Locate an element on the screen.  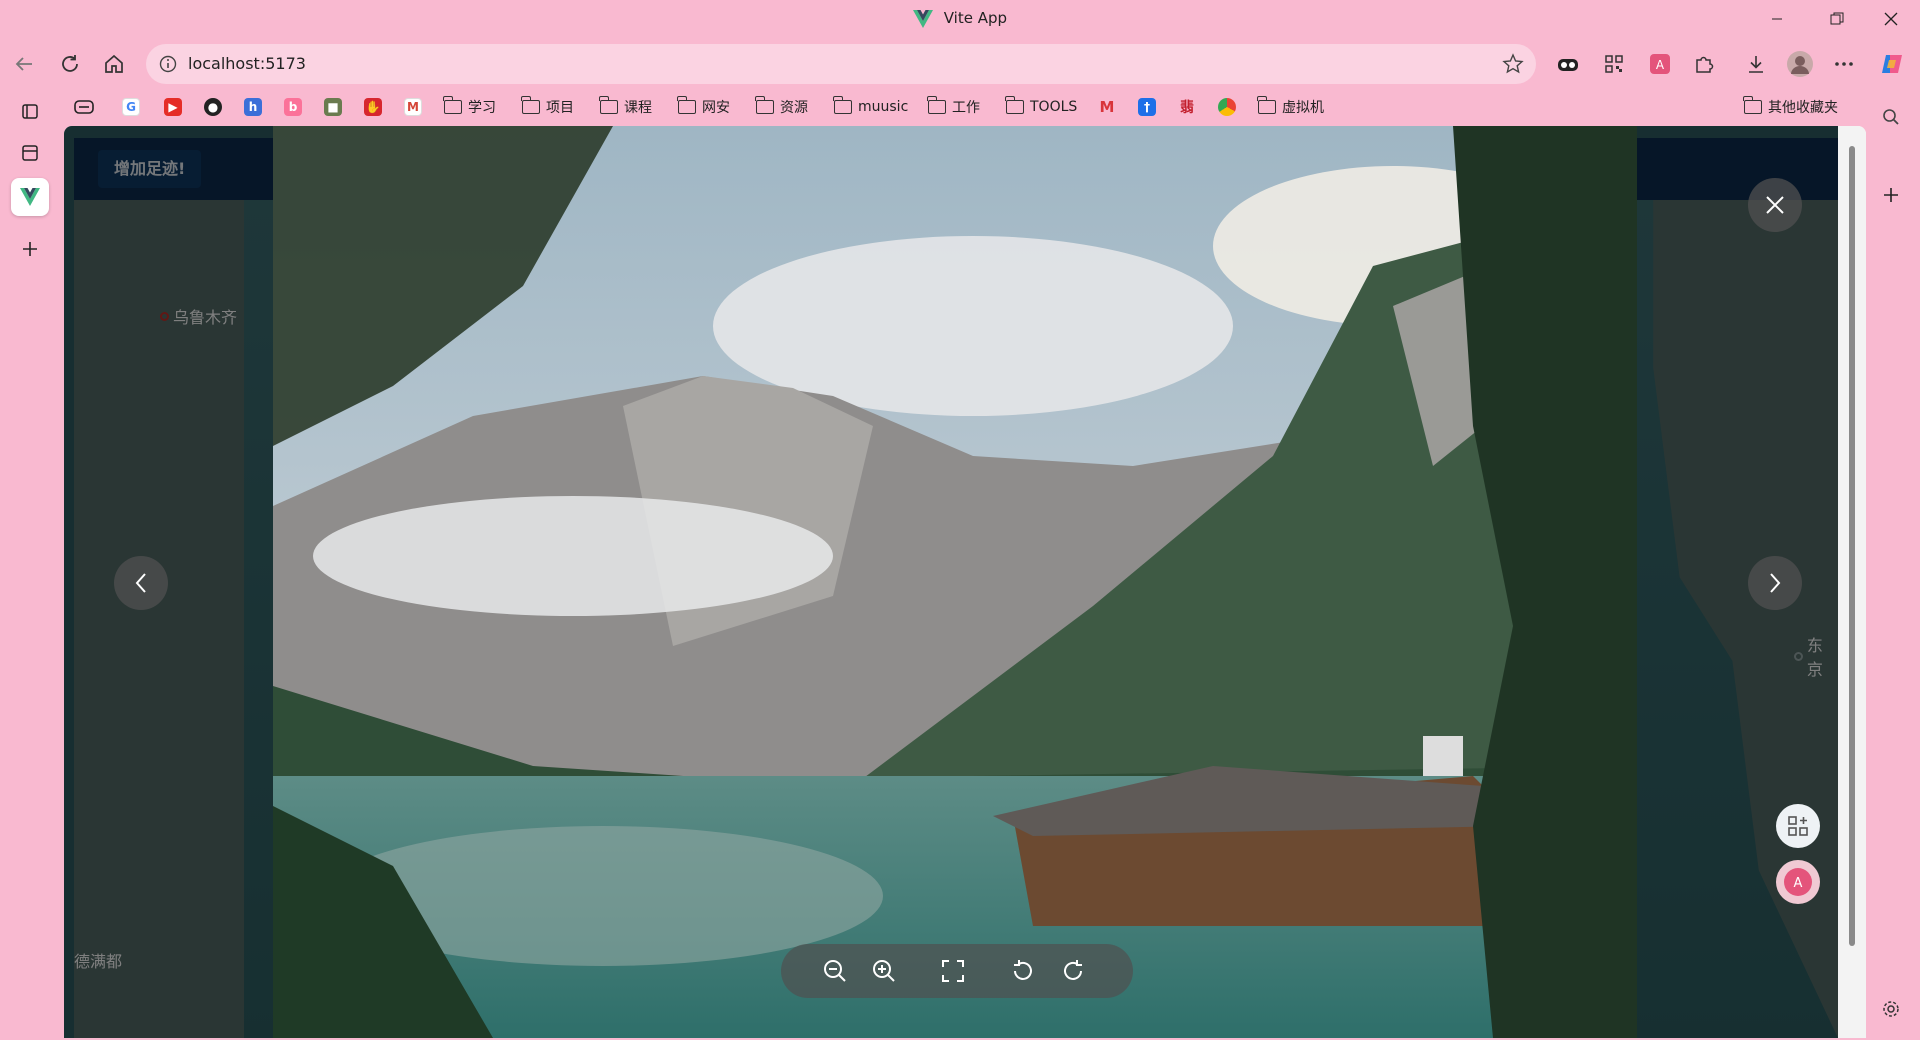
minimize-button is located at coordinates (1777, 19).